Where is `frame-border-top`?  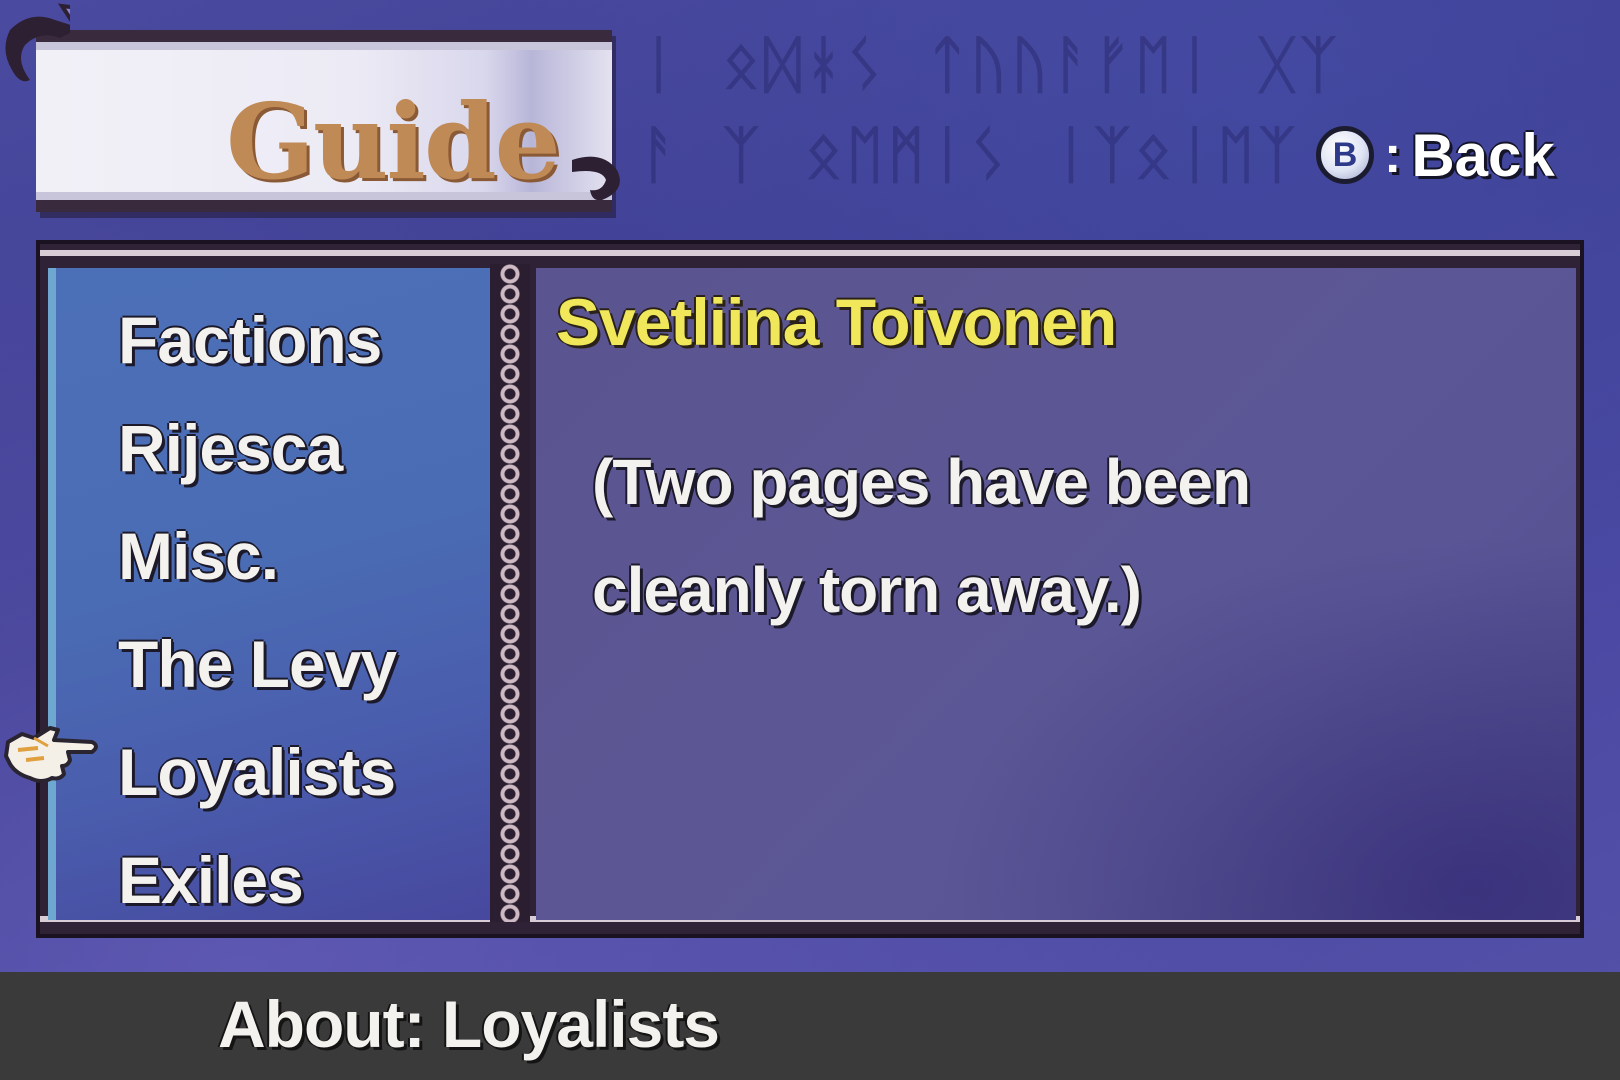
frame-border-top is located at coordinates (810, 253).